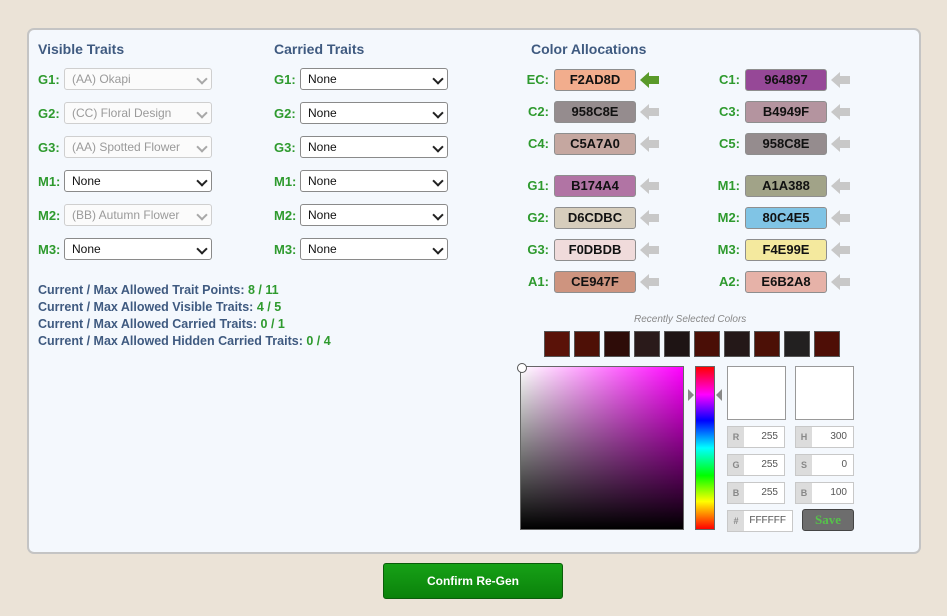 The image size is (947, 616). I want to click on current-color-preview, so click(824, 393).